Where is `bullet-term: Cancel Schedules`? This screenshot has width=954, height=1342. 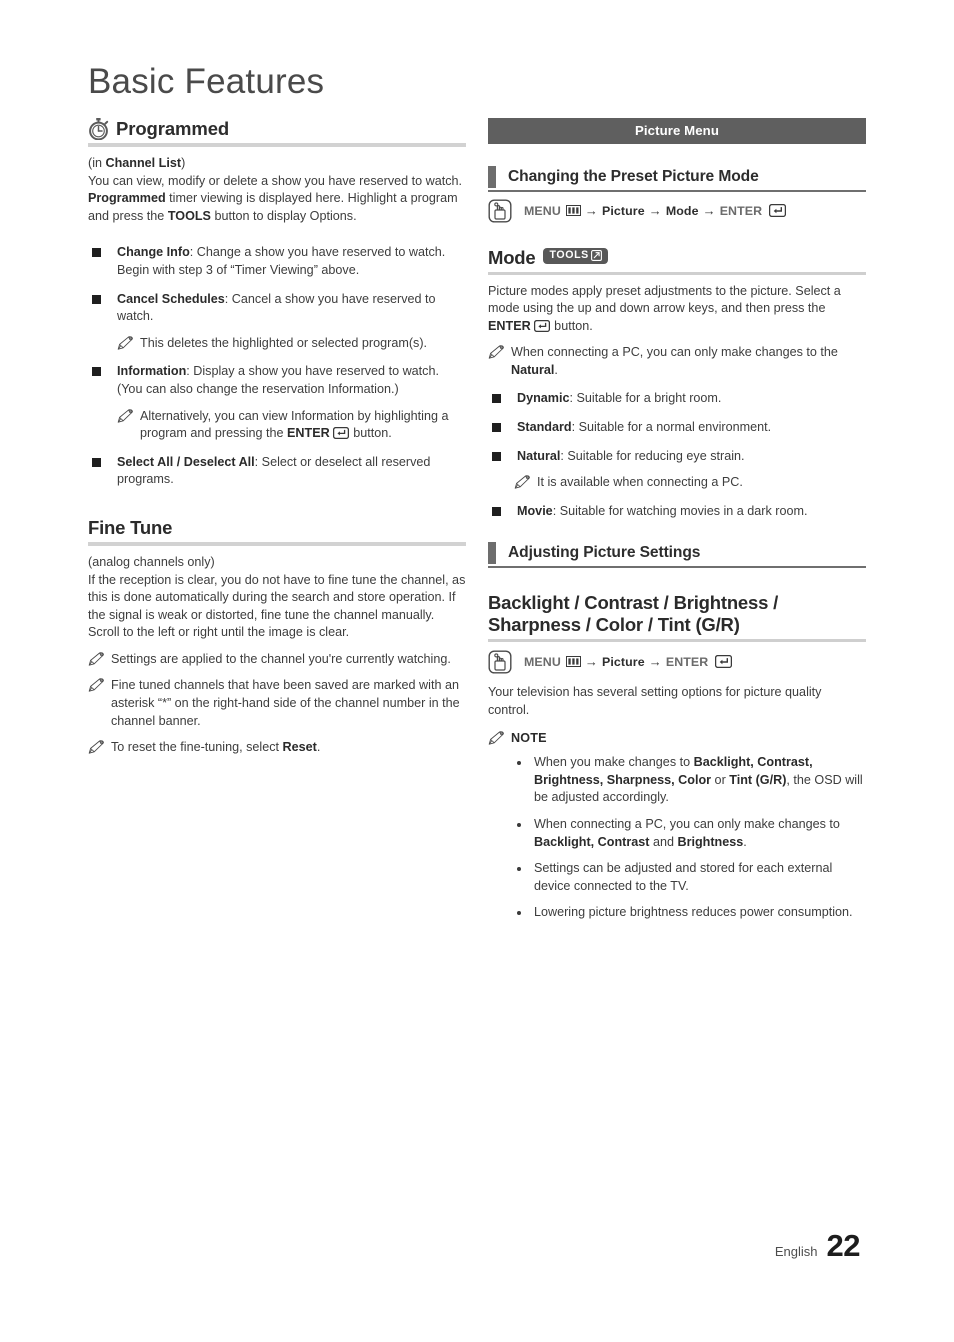 bullet-term: Cancel Schedules is located at coordinates (171, 298).